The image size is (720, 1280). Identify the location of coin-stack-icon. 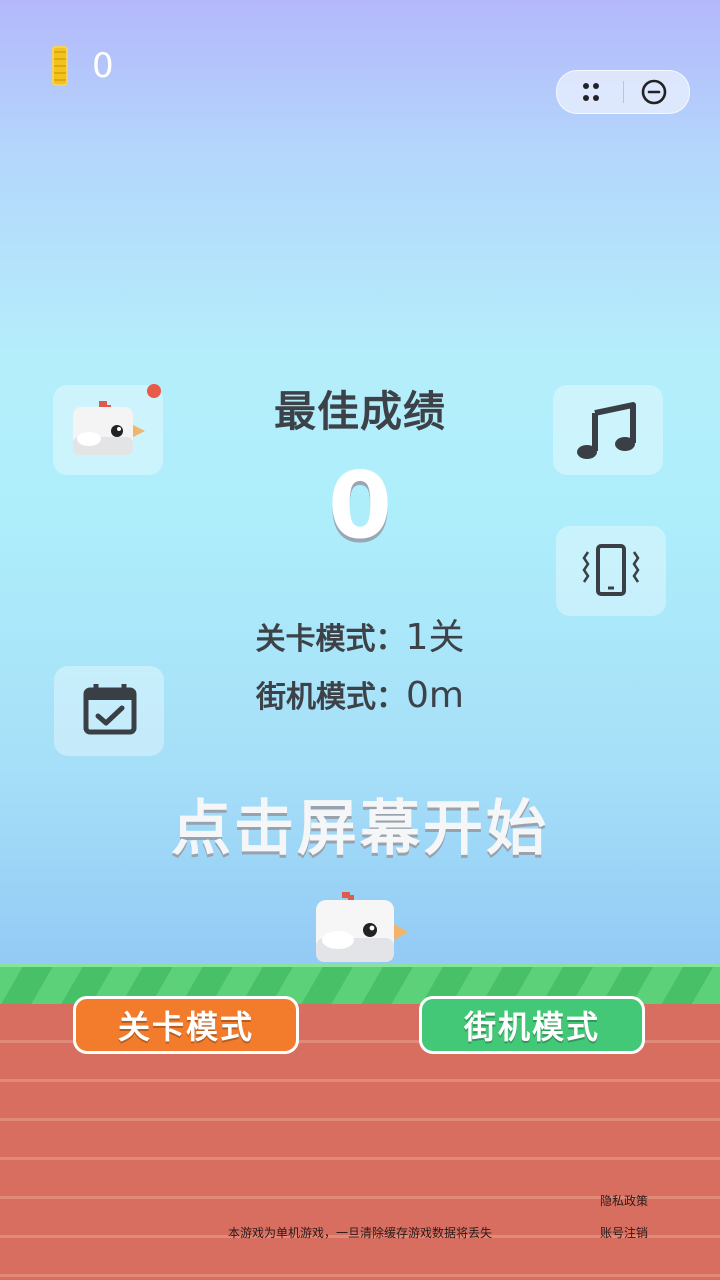
(60, 66).